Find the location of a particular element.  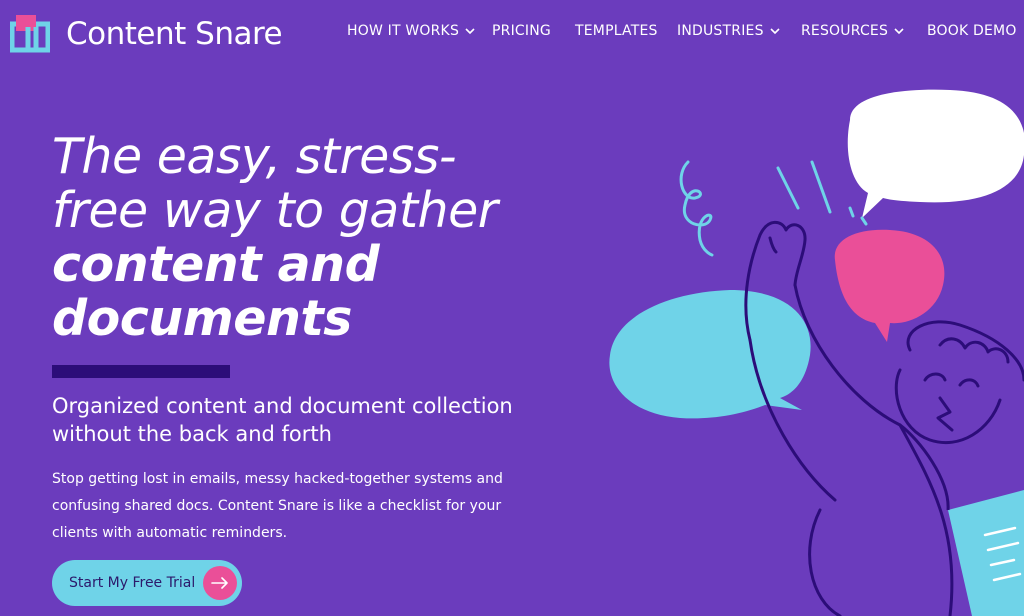

speech-bubble-pink-icon is located at coordinates (889, 285).